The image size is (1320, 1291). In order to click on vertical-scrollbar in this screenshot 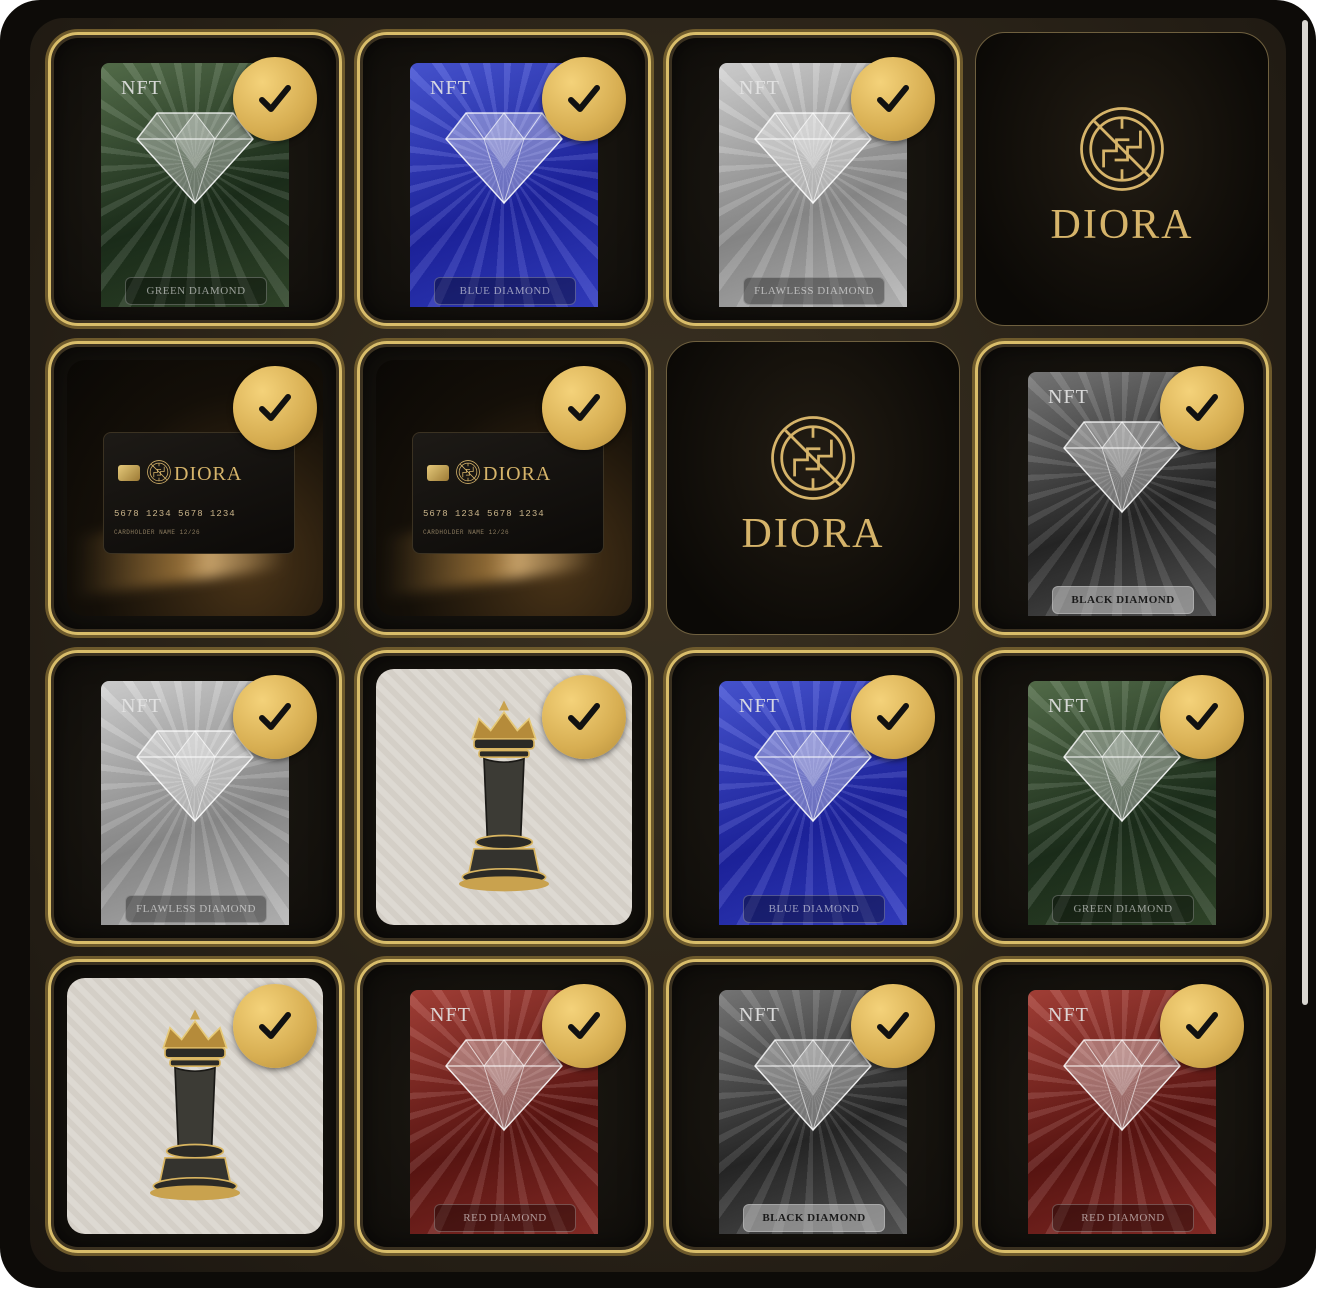, I will do `click(1305, 512)`.